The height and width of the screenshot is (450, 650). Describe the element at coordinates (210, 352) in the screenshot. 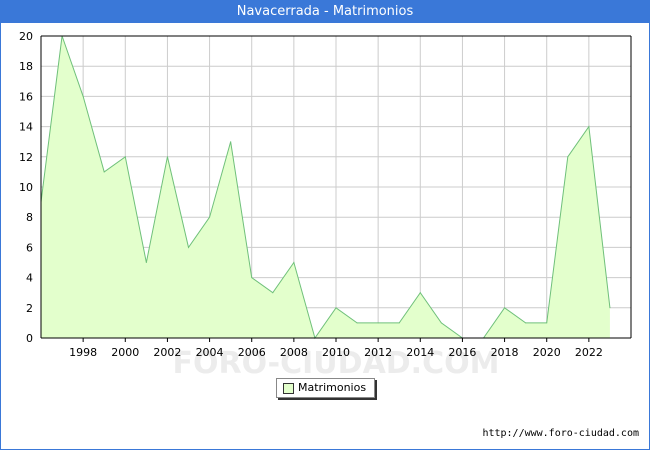

I see `x-tick-label: 2004` at that location.